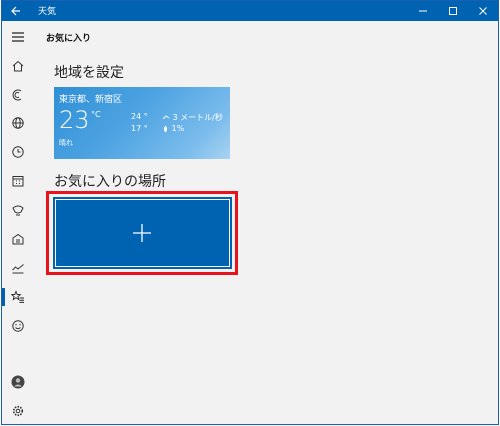 This screenshot has height=426, width=500. Describe the element at coordinates (110, 182) in the screenshot. I see `favorites-heading: お気に入りの場所` at that location.